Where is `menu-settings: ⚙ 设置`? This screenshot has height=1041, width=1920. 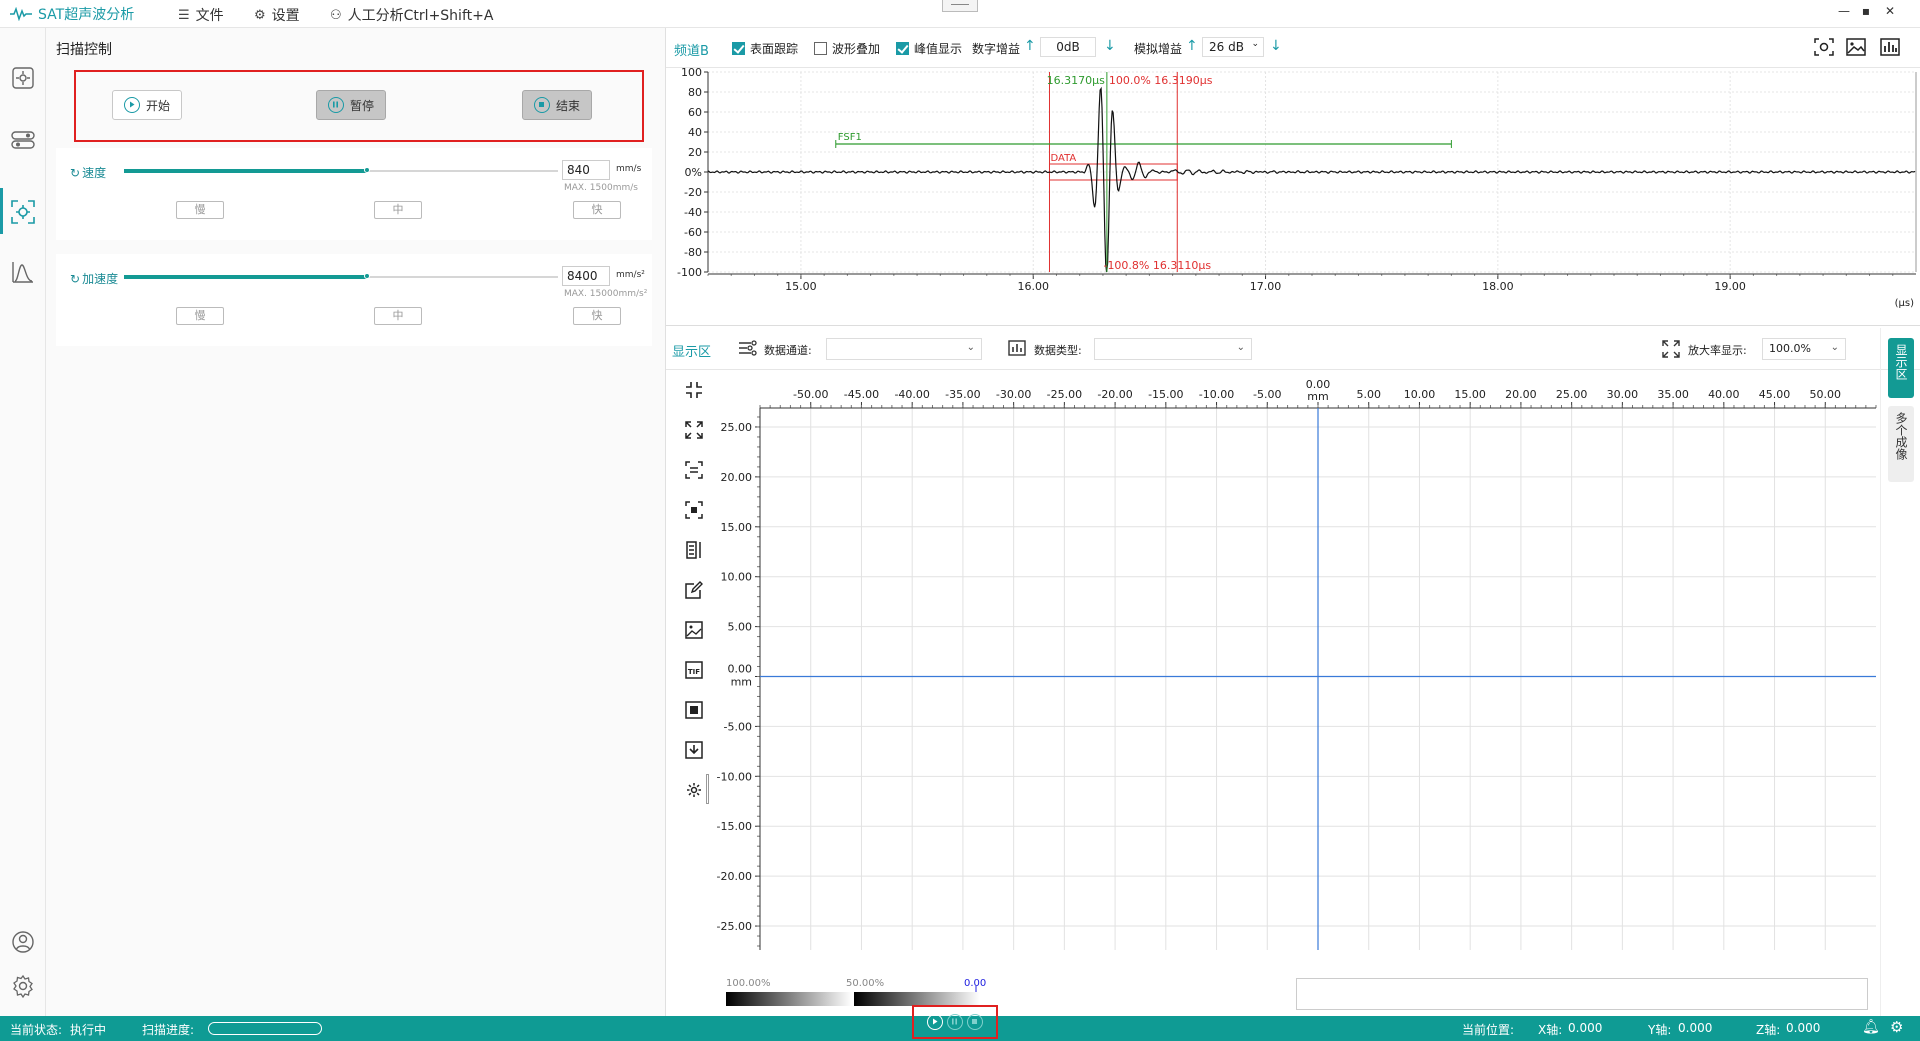 menu-settings: ⚙ 设置 is located at coordinates (277, 15).